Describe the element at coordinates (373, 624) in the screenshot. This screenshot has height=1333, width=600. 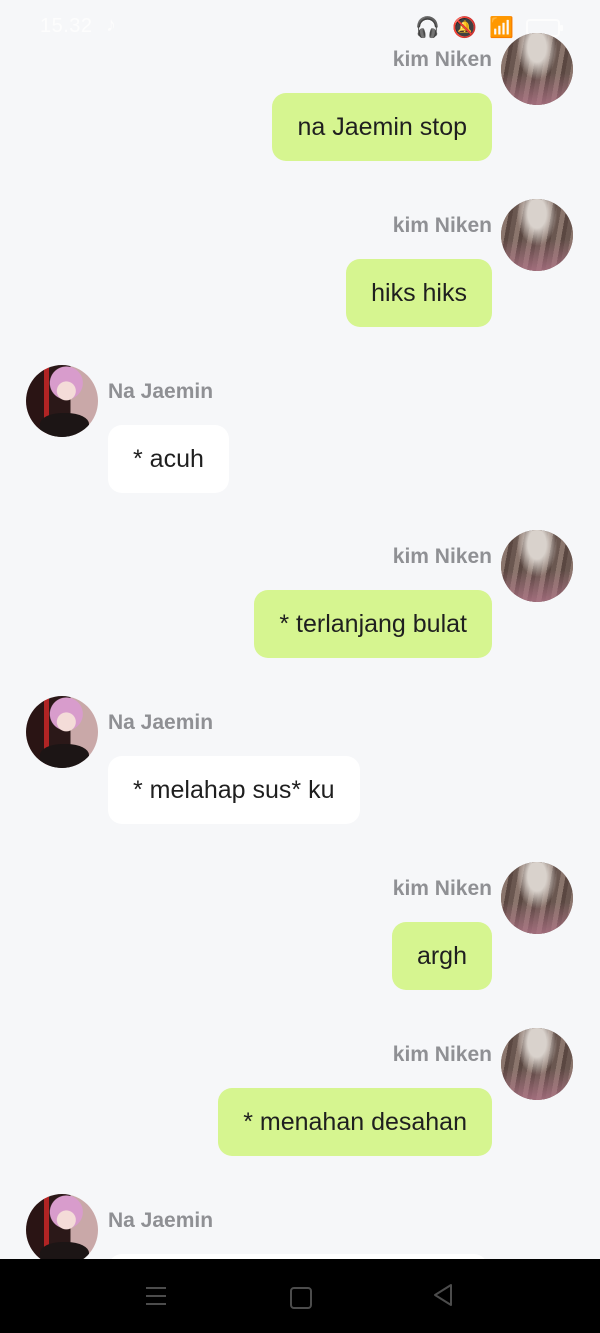
I see `message-bubble: * terlanjang bulat` at that location.